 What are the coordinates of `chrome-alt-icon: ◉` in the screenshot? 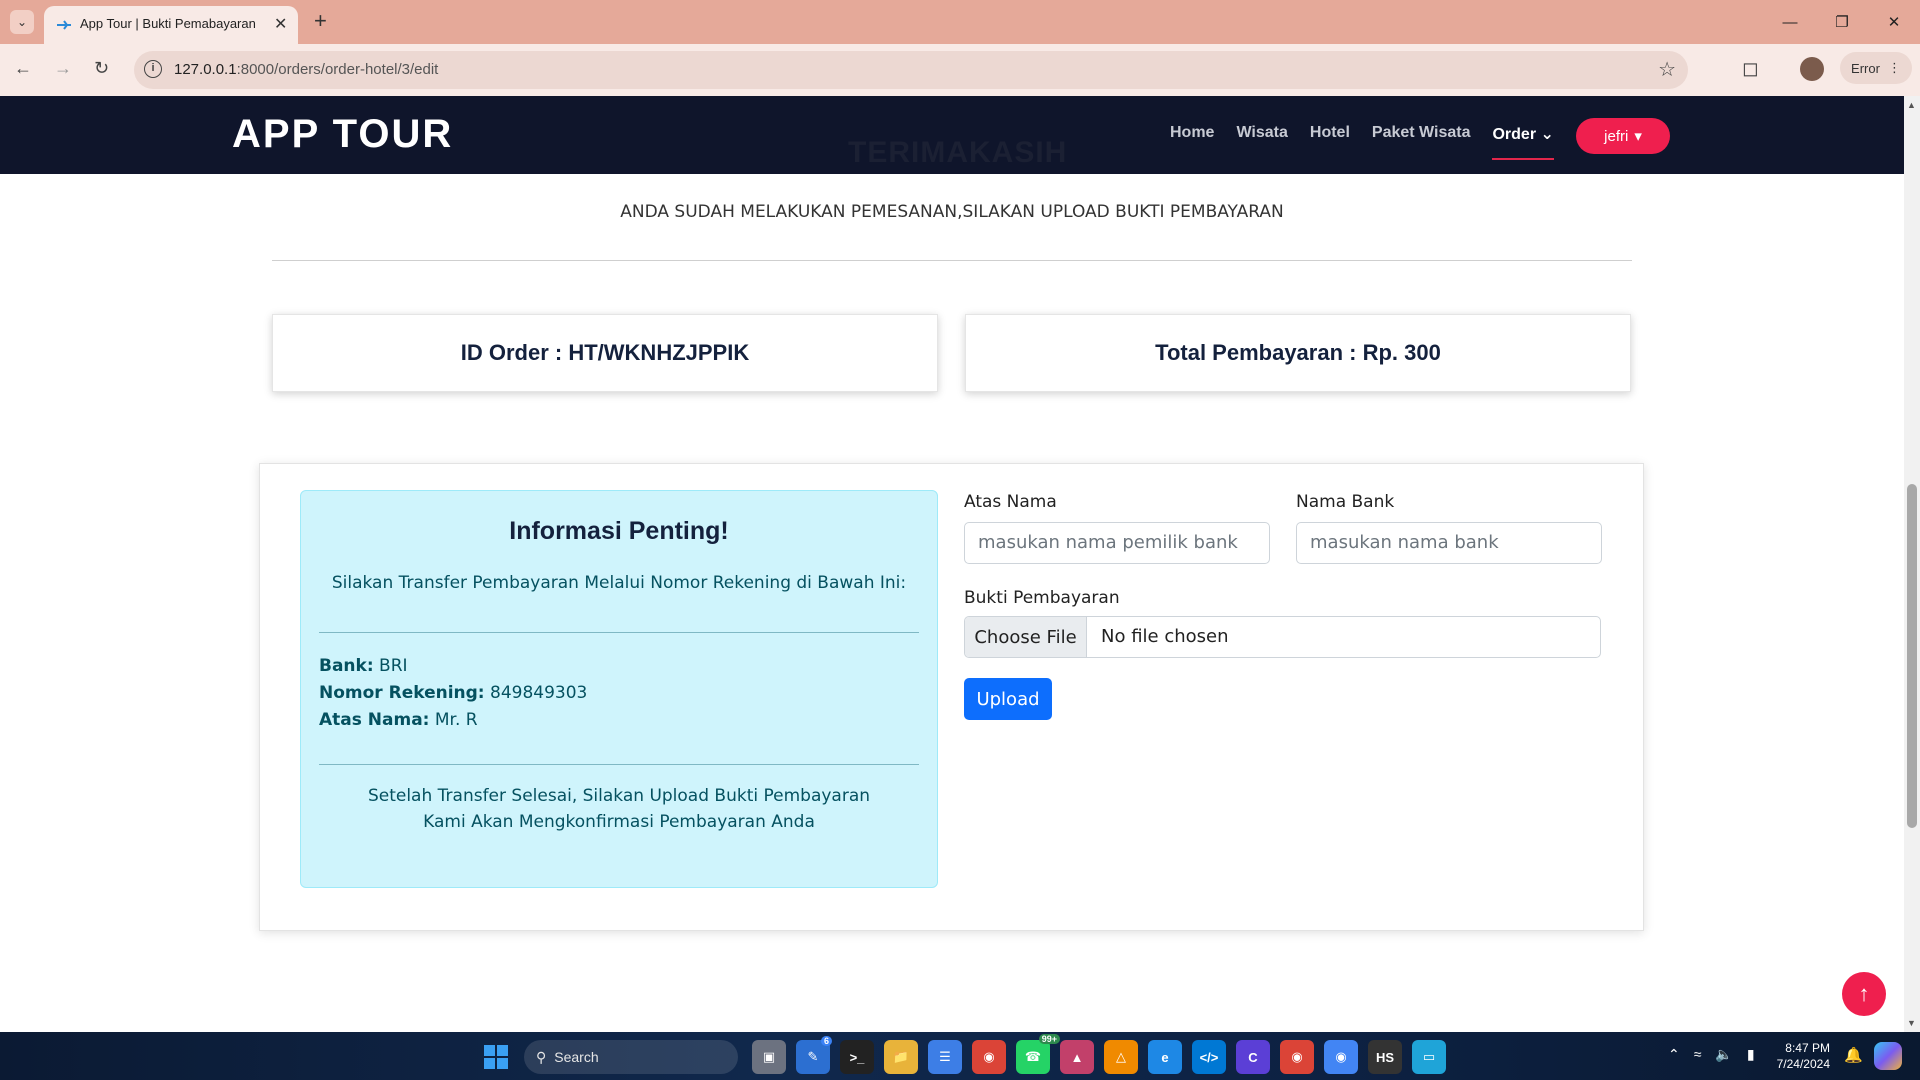 It's located at (1341, 1057).